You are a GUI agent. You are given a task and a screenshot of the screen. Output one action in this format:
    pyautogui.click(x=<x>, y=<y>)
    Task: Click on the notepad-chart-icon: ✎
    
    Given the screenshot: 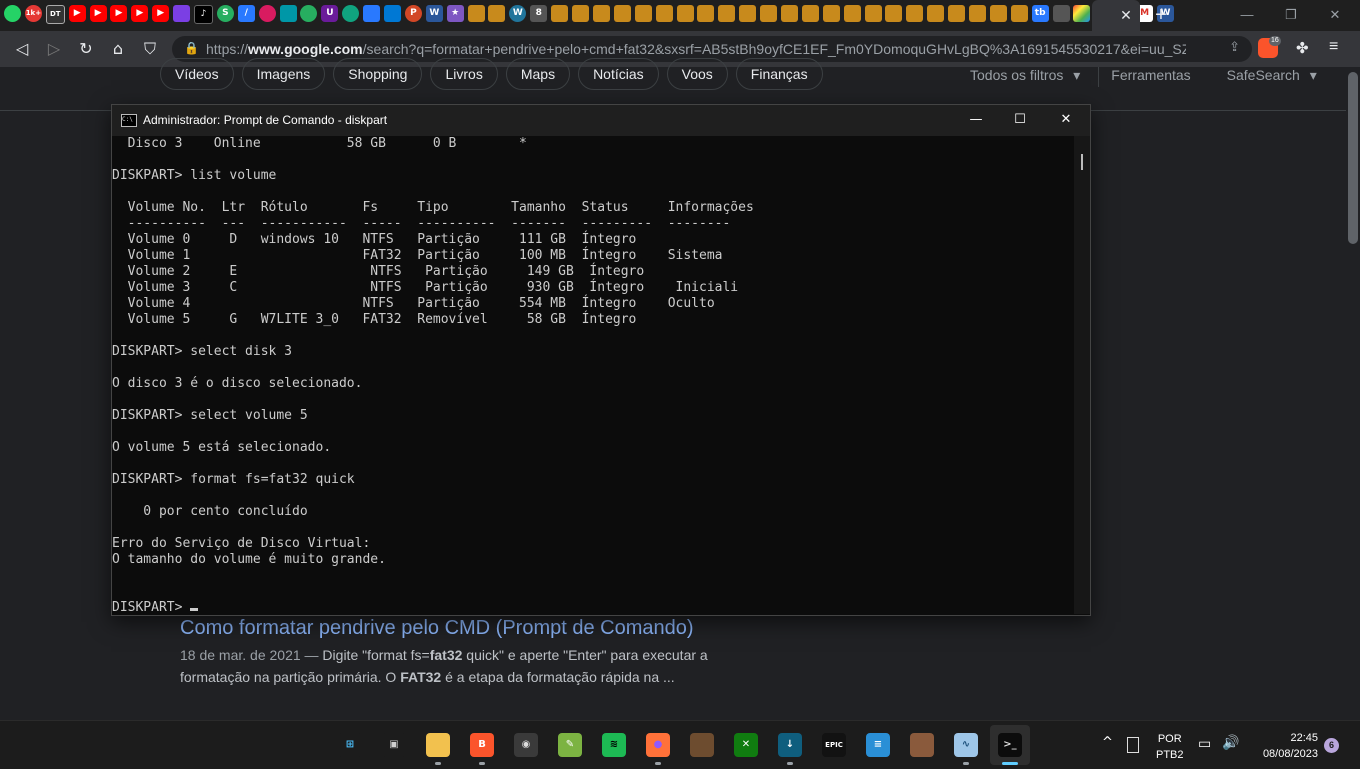 What is the action you would take?
    pyautogui.click(x=570, y=745)
    